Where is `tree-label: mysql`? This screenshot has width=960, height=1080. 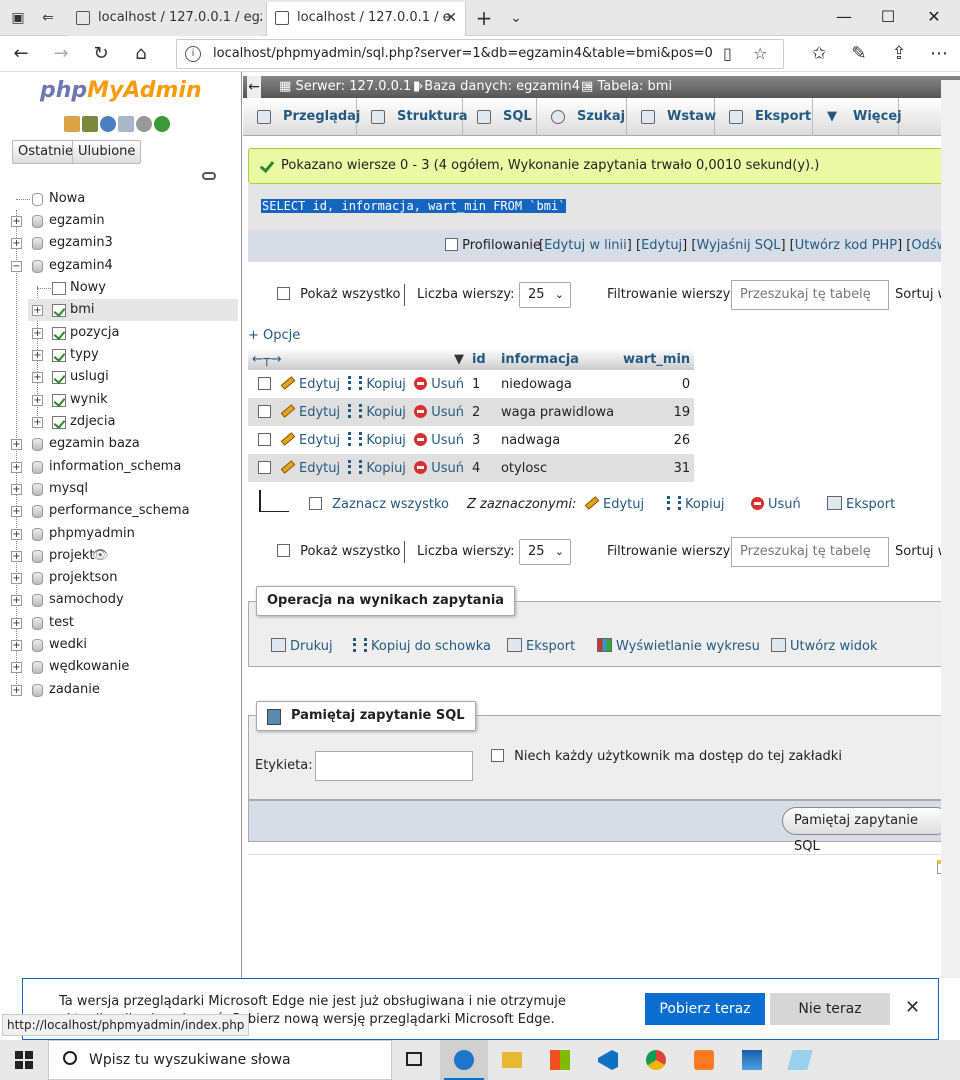
tree-label: mysql is located at coordinates (68, 489).